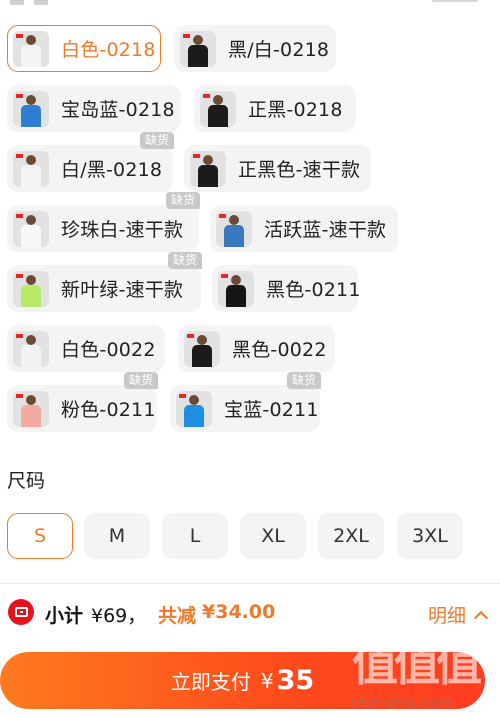  What do you see at coordinates (112, 170) in the screenshot?
I see `color-option-label: 白/黑-0218` at bounding box center [112, 170].